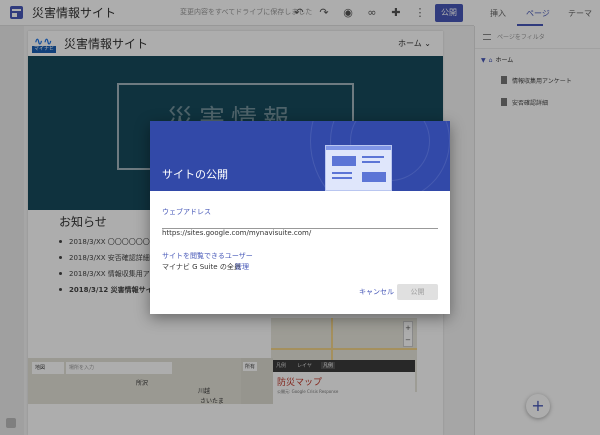 Image resolution: width=600 pixels, height=435 pixels. Describe the element at coordinates (300, 224) in the screenshot. I see `web-address-input` at that location.